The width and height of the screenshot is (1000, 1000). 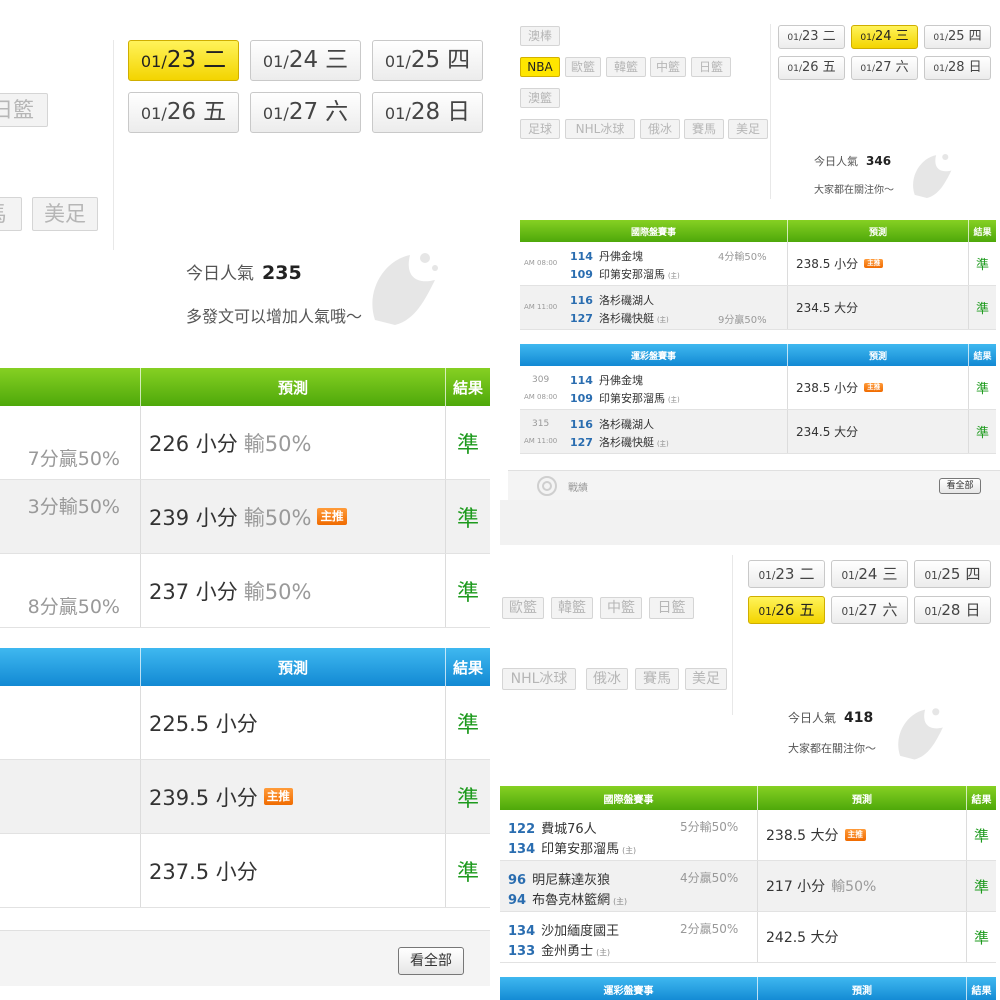 I want to click on mascot-icon, so click(x=932, y=175).